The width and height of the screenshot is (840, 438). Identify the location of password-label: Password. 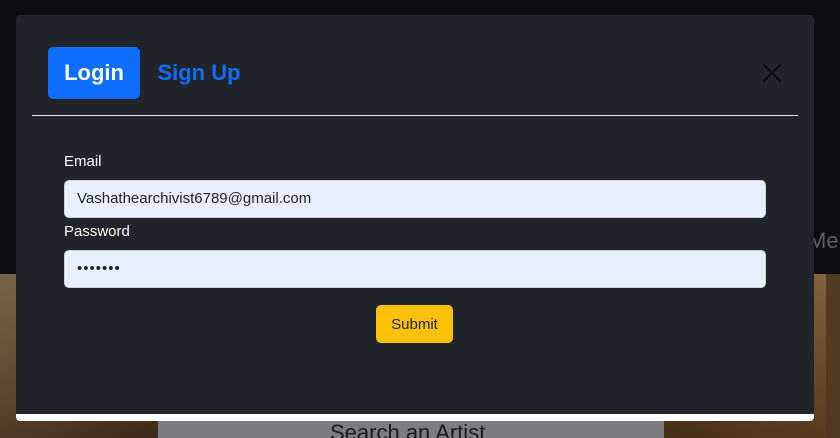
(97, 231).